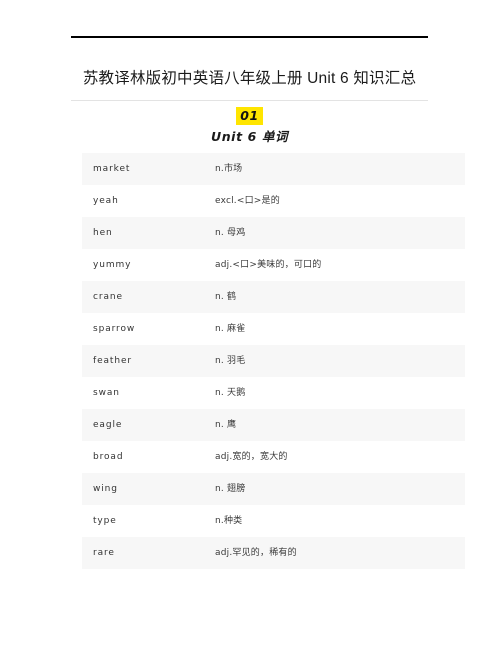 The height and width of the screenshot is (649, 502). I want to click on vocab-meaning-cell: n. 麻雀, so click(230, 328).